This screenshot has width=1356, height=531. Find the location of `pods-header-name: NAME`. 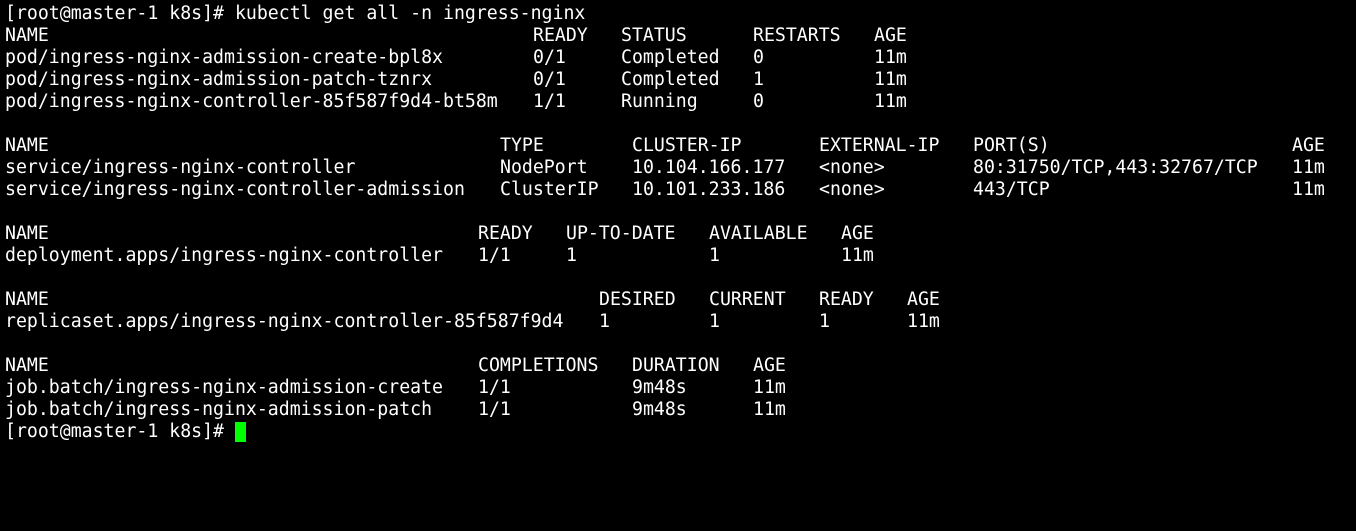

pods-header-name: NAME is located at coordinates (27, 35).